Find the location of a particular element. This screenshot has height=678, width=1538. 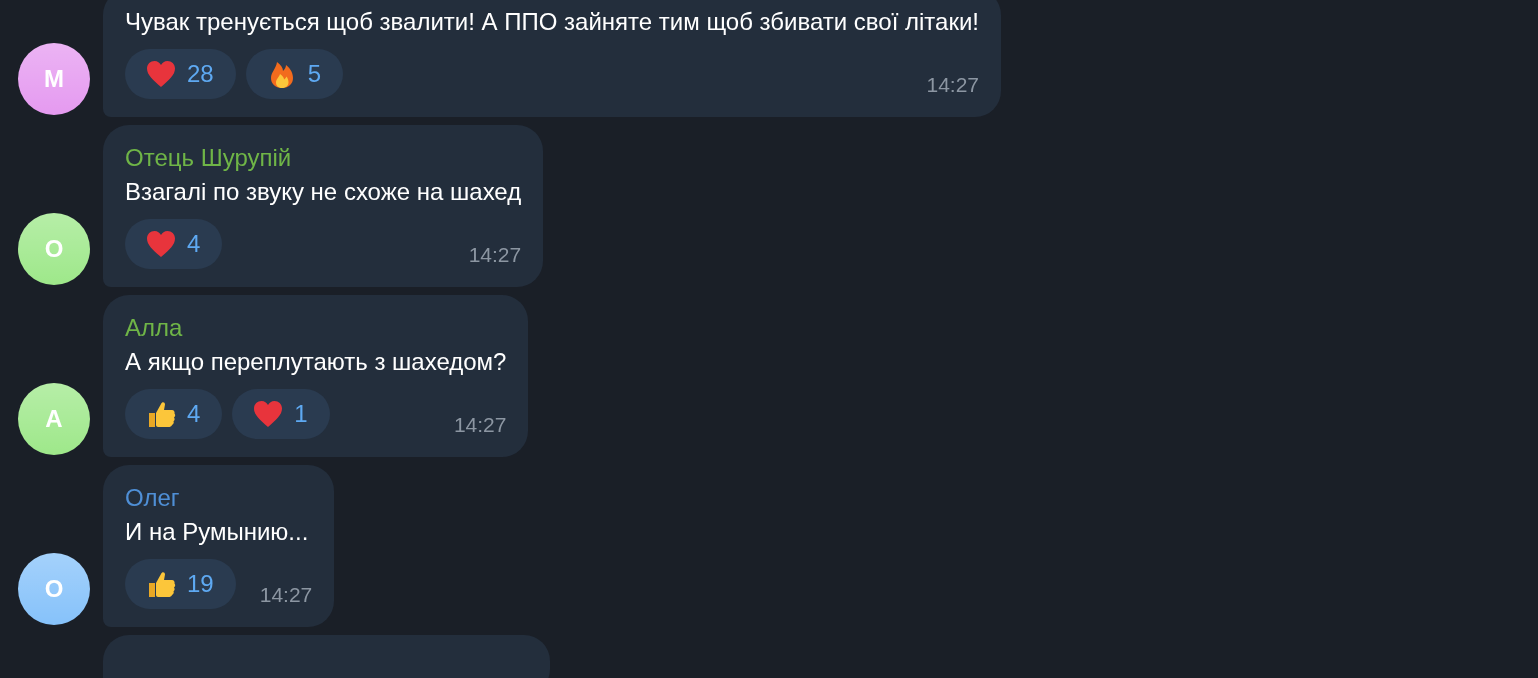

reaction-button: 5 is located at coordinates (294, 74).